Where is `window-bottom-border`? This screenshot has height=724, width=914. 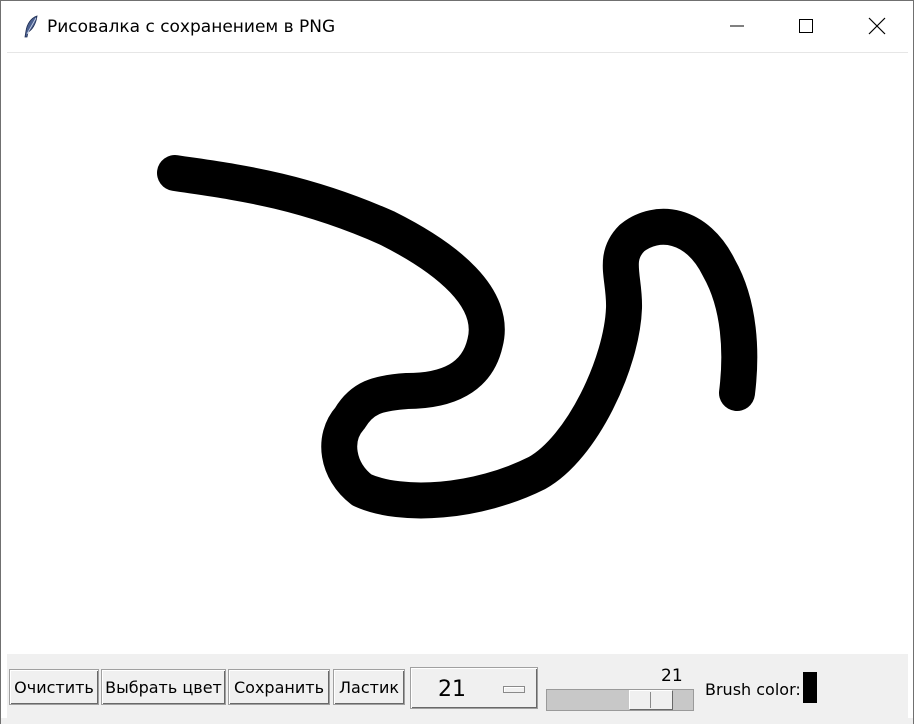 window-bottom-border is located at coordinates (457, 721).